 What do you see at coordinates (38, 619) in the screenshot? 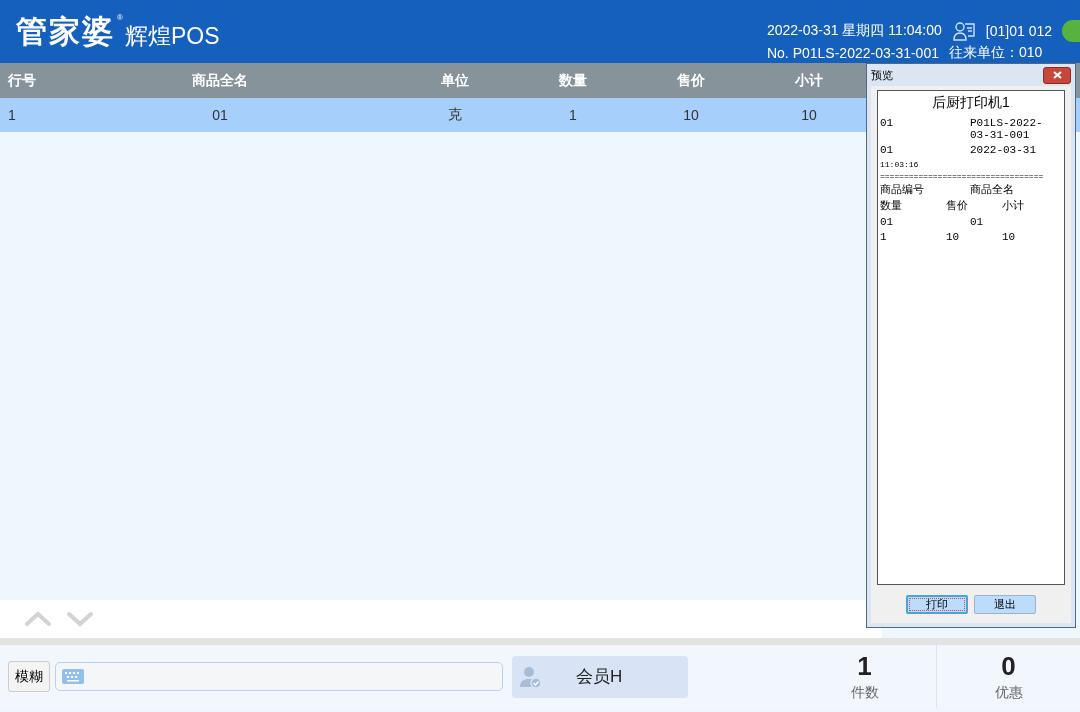
I see `chevron-up-icon` at bounding box center [38, 619].